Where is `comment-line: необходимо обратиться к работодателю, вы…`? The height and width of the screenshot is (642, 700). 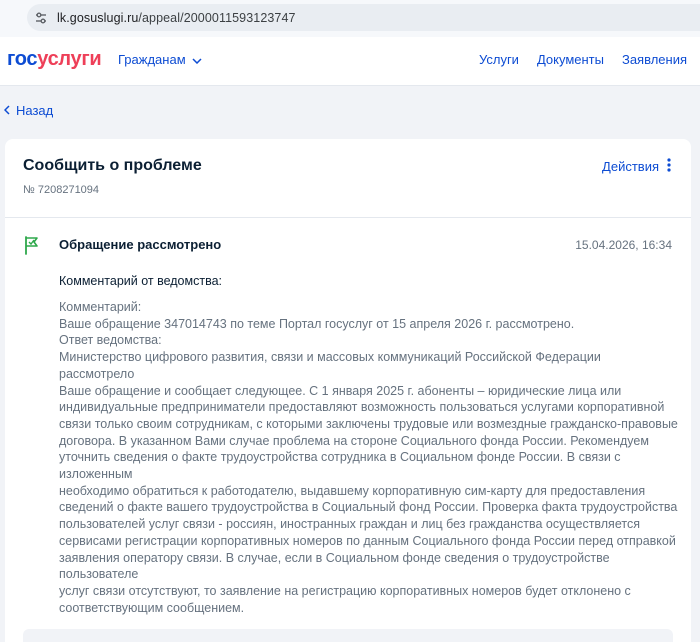
comment-line: необходимо обратиться к работодателю, вы… is located at coordinates (352, 490).